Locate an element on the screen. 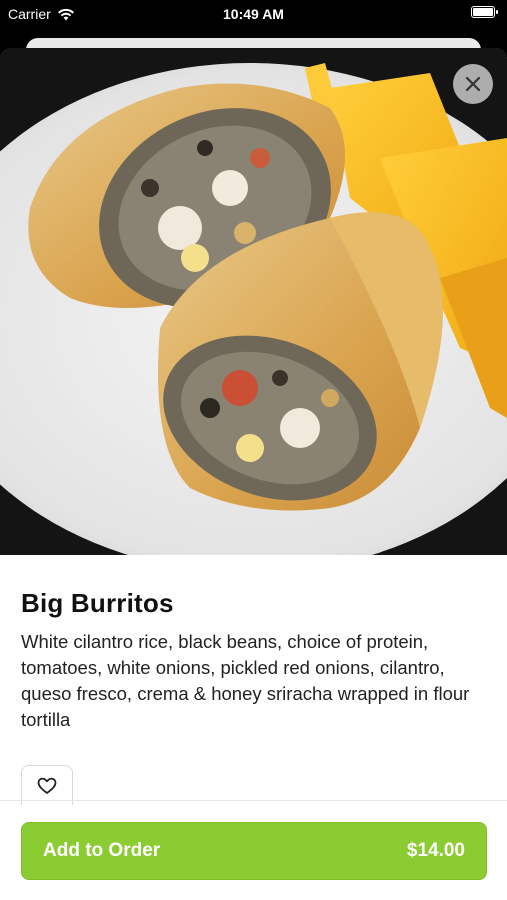  status-right is located at coordinates (484, 12).